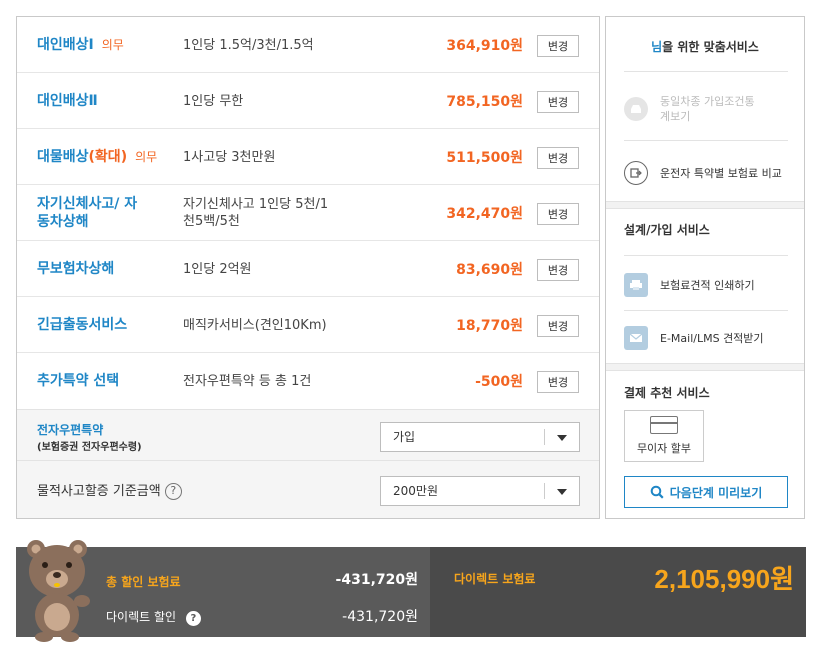  What do you see at coordinates (63, 157) in the screenshot?
I see `coverage-name: 대물배상` at bounding box center [63, 157].